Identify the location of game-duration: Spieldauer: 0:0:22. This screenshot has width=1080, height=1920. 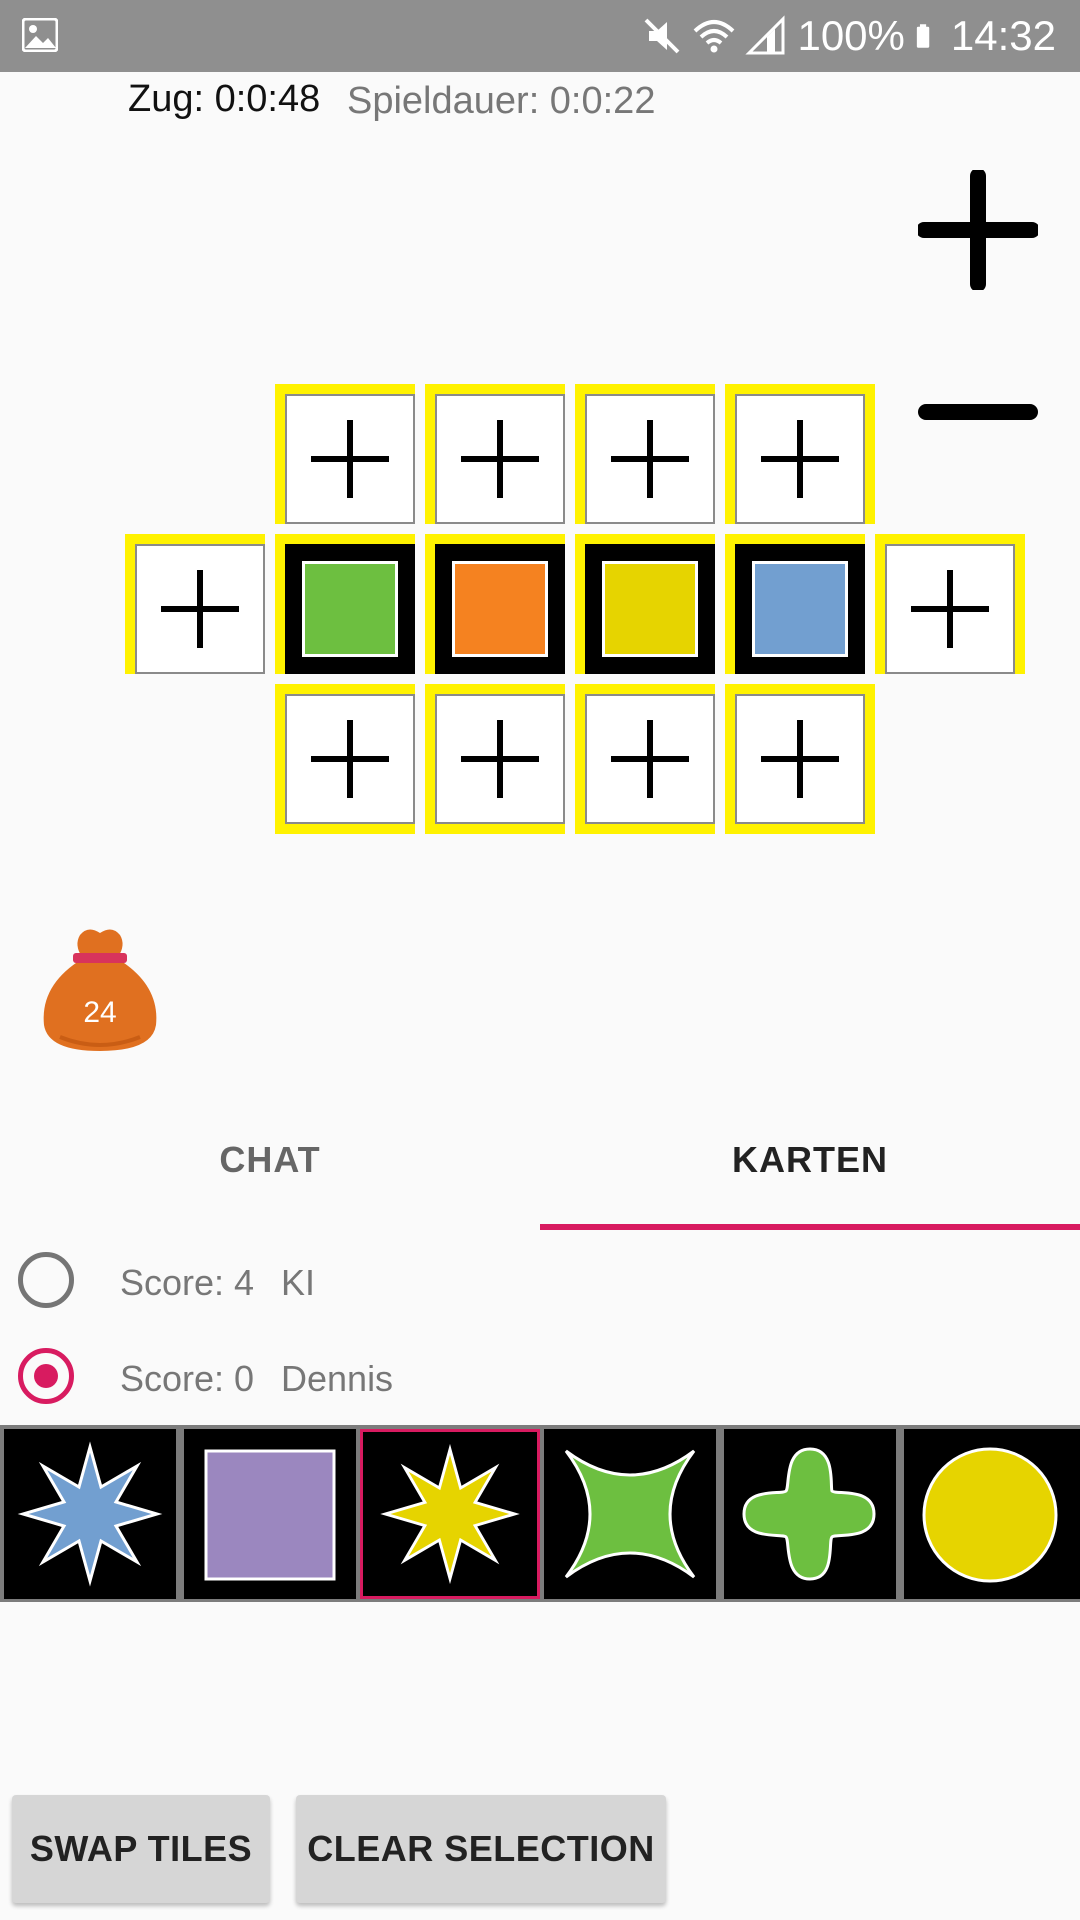
(501, 101).